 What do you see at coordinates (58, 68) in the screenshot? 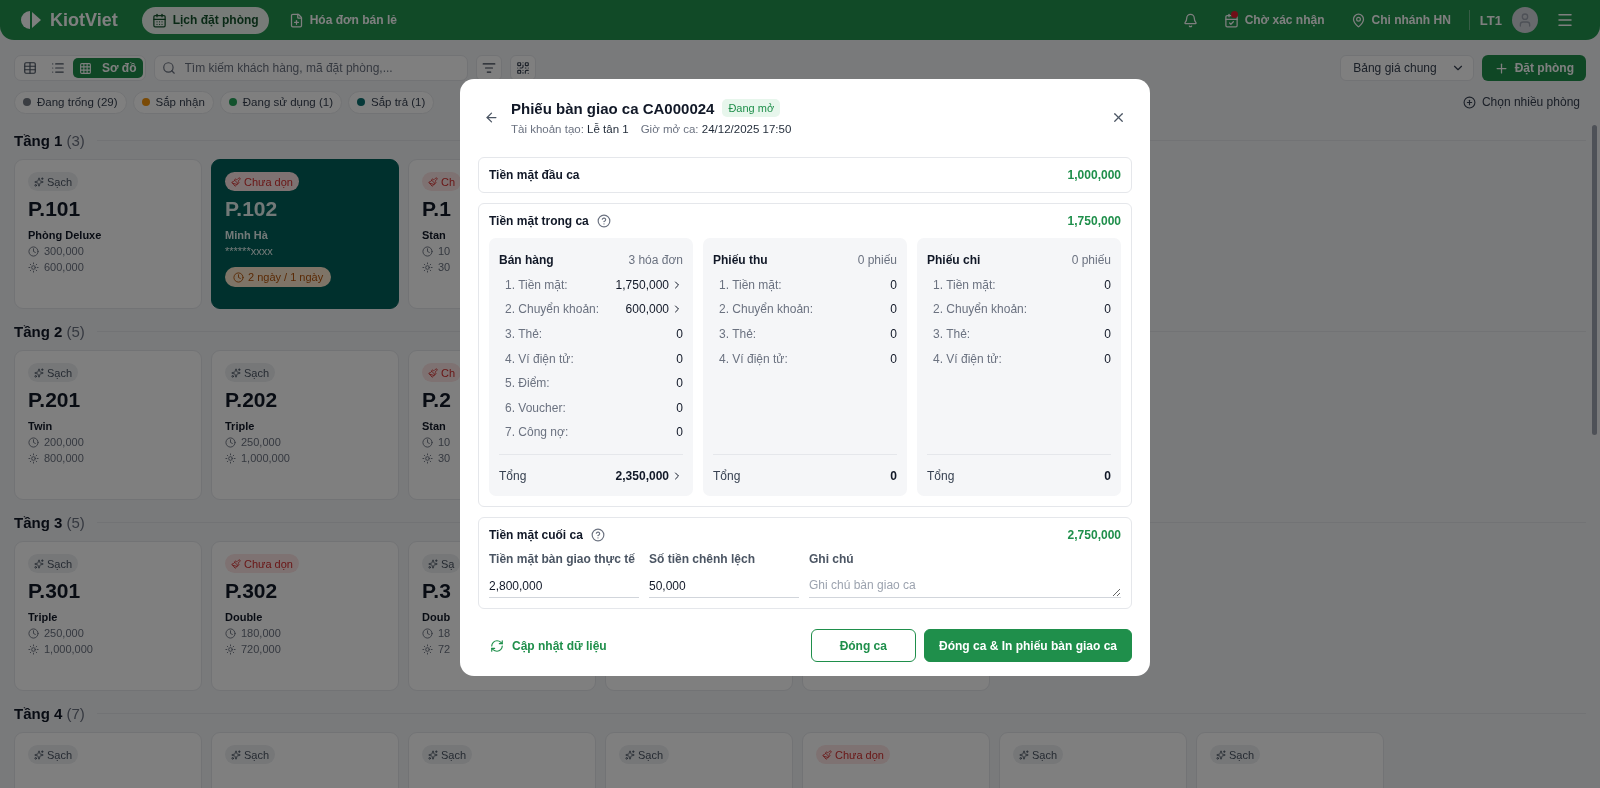
I see `list-icon` at bounding box center [58, 68].